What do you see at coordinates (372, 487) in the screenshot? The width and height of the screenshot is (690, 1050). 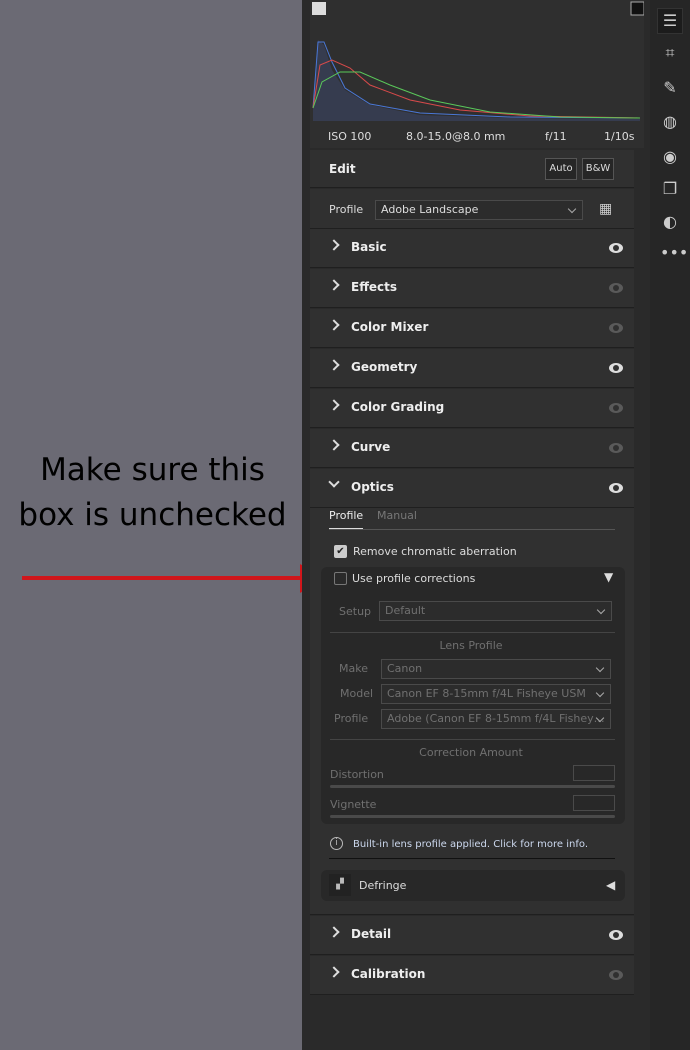 I see `section-label: Optics` at bounding box center [372, 487].